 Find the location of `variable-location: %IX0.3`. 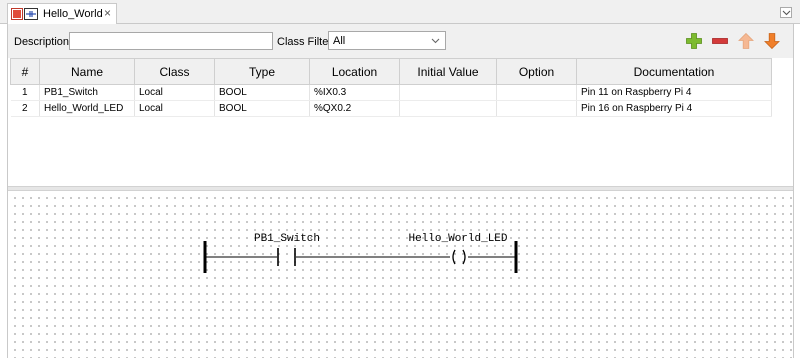

variable-location: %IX0.3 is located at coordinates (354, 92).